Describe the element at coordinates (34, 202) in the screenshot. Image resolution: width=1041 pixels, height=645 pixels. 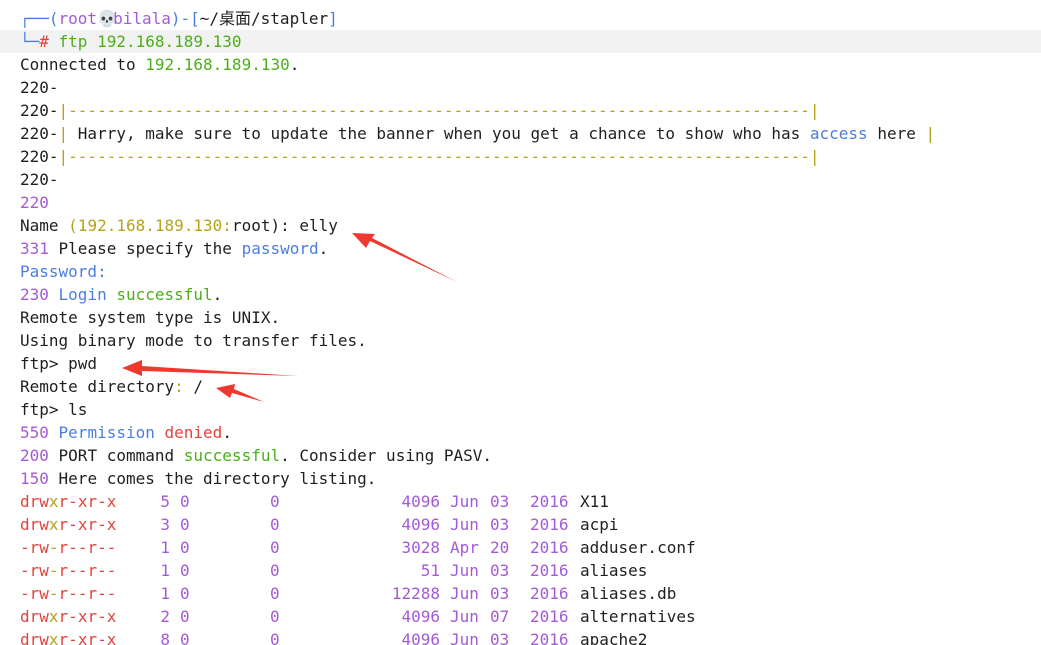
I see `banner-line-end: 220` at that location.